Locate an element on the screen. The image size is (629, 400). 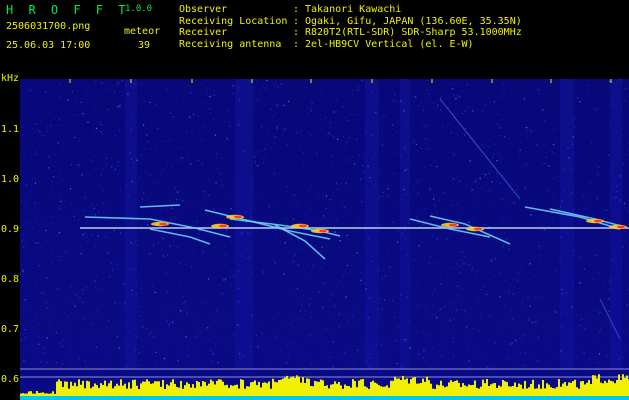
y-tick-label: 0.9 is located at coordinates (10, 229).